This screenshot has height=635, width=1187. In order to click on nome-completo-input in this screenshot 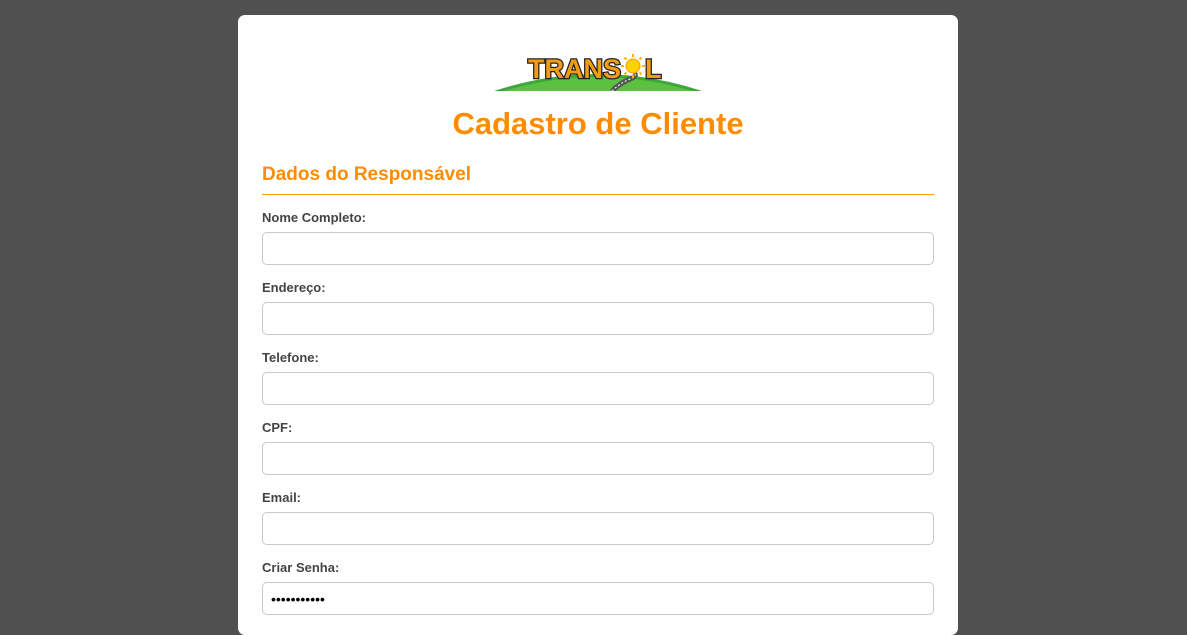, I will do `click(598, 248)`.